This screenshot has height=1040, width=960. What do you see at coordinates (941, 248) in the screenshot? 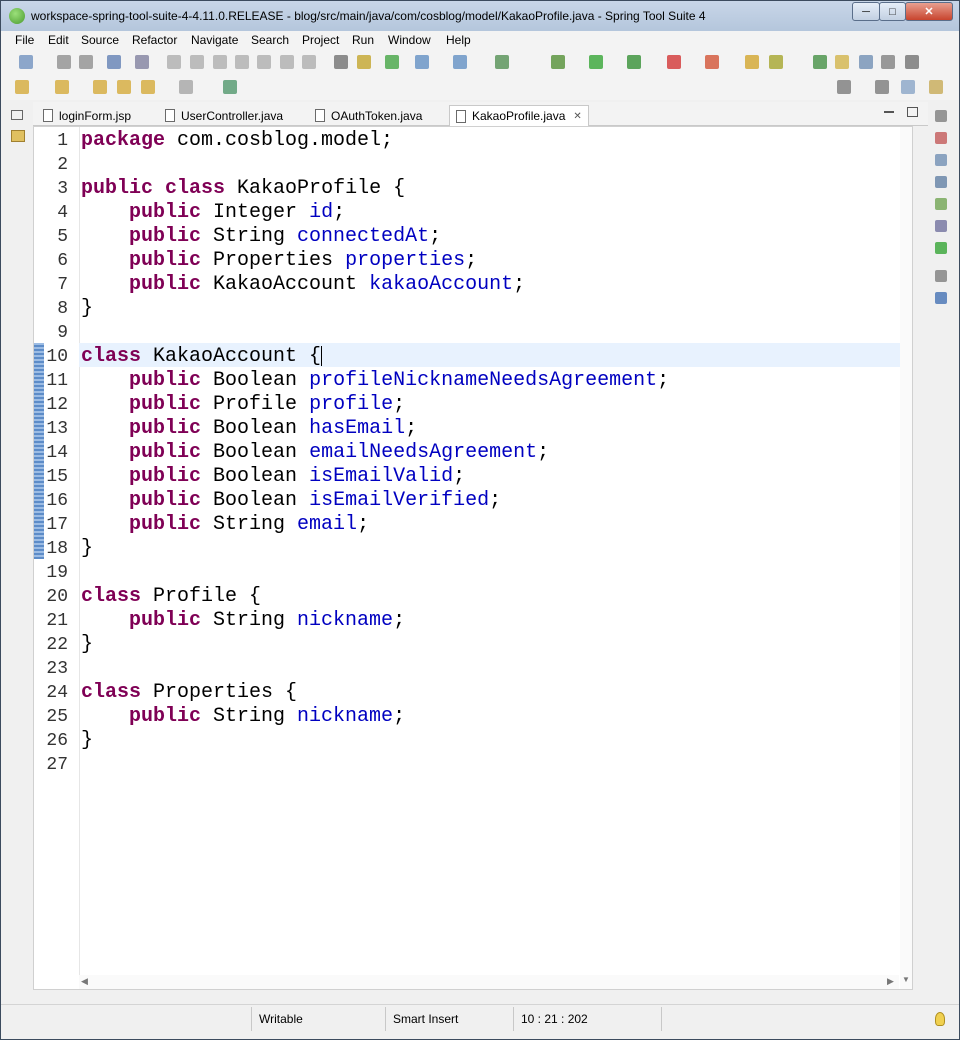
I see `spring-boot-icon` at bounding box center [941, 248].